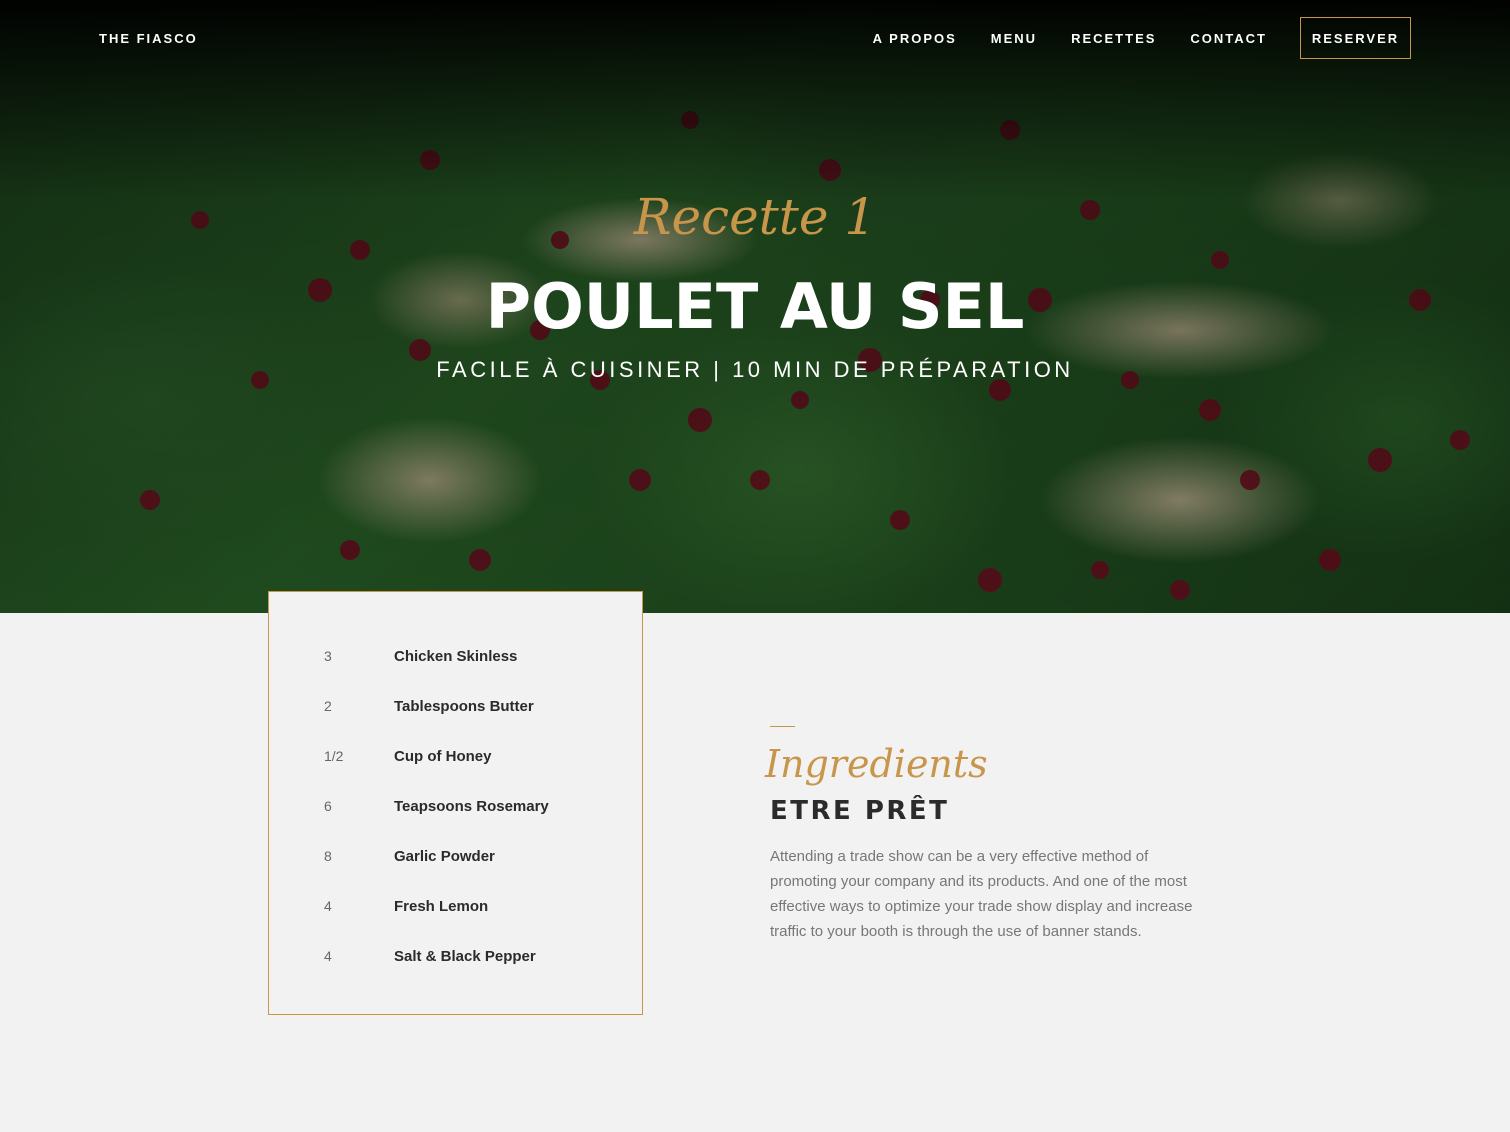 The width and height of the screenshot is (1510, 1132). I want to click on ingredient-row: 6 Teapsoons Rosemary, so click(455, 810).